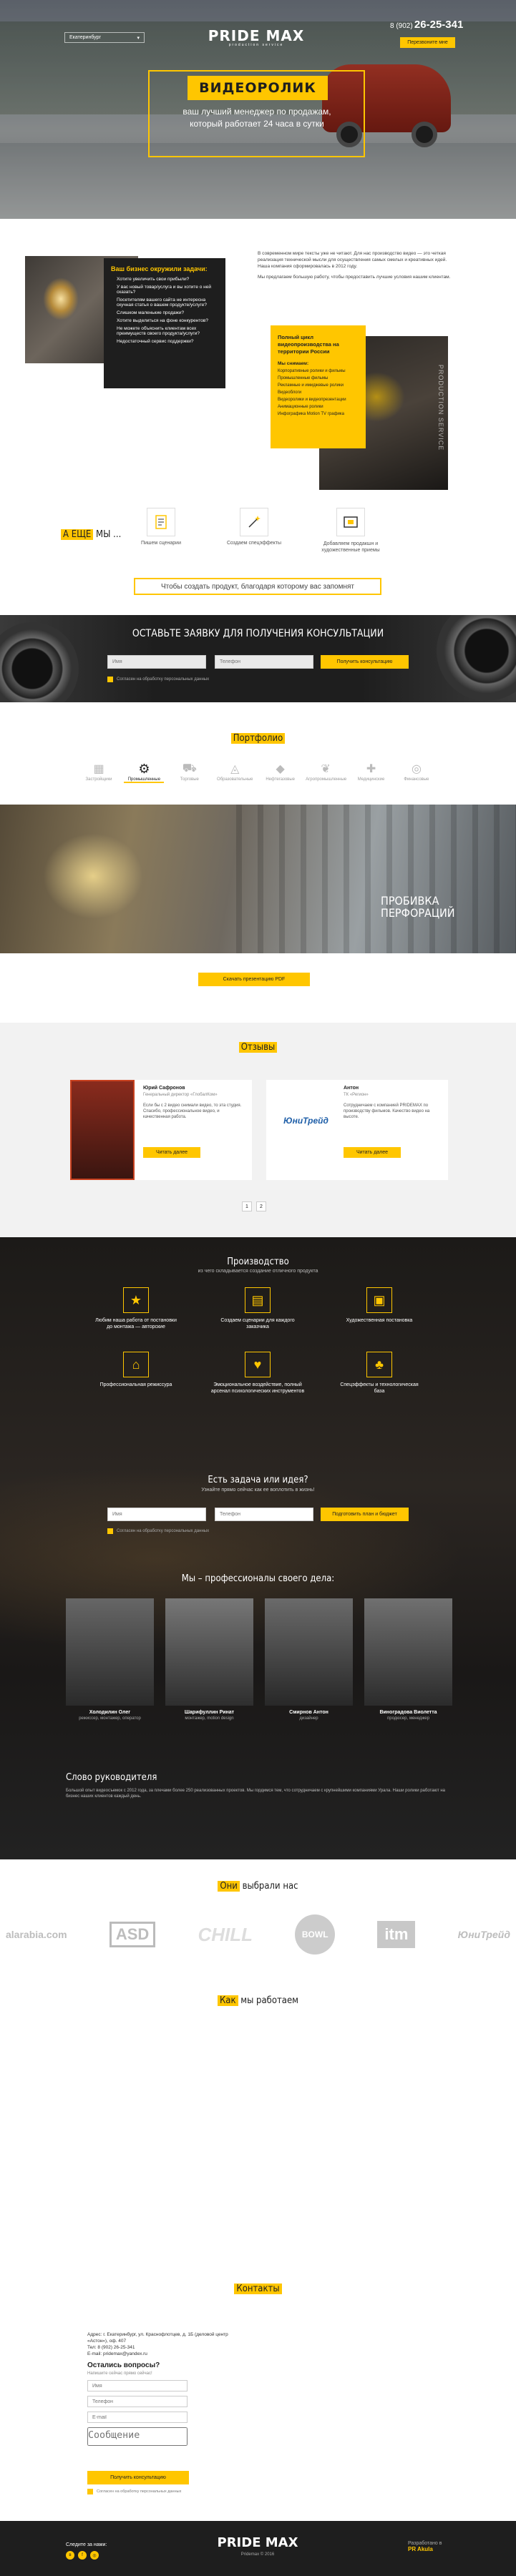  Describe the element at coordinates (379, 1321) in the screenshot. I see `production-label: Художественная постановка` at that location.